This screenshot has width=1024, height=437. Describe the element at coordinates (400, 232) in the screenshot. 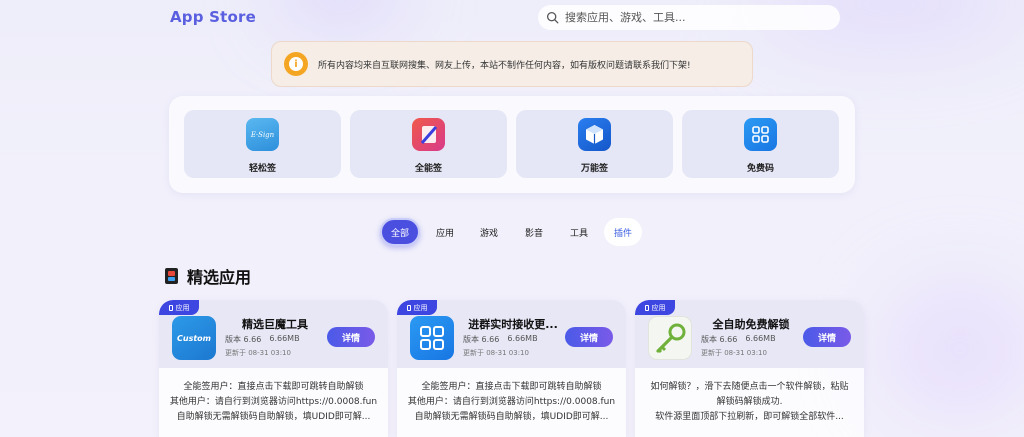

I see `tab-all: 全部` at that location.